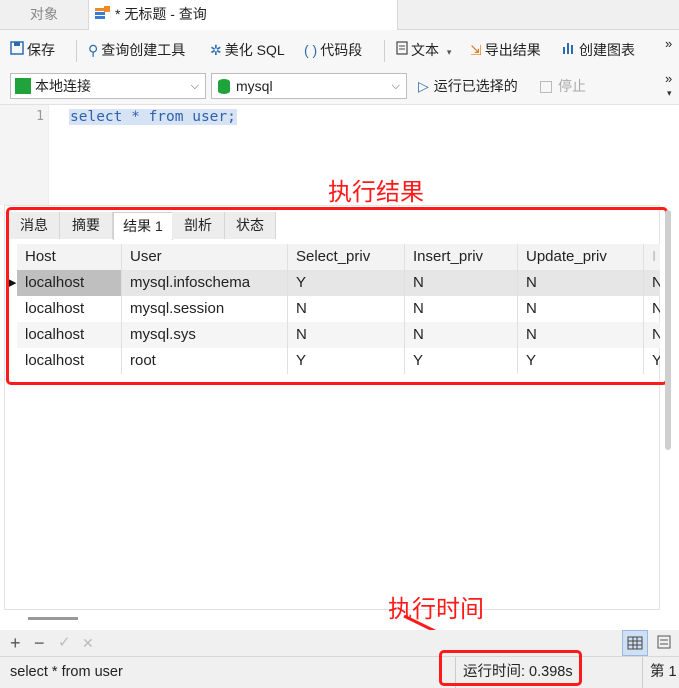  I want to click on export-results-button: ⇲ 导出结果, so click(505, 50).